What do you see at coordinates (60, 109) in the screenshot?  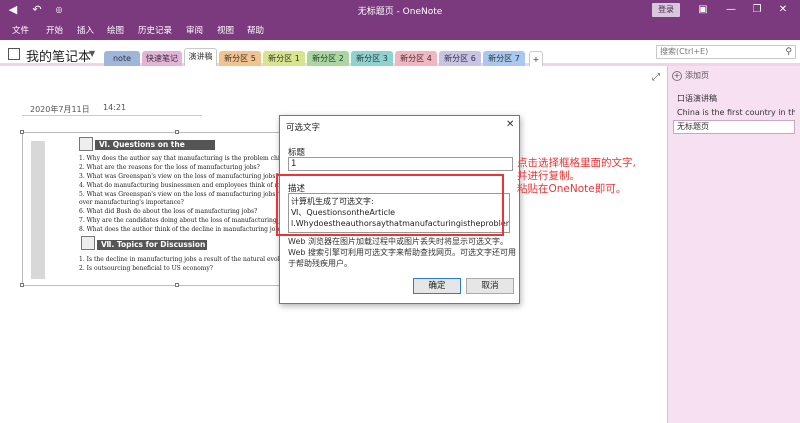 I see `page-date: 2020年7月11日` at bounding box center [60, 109].